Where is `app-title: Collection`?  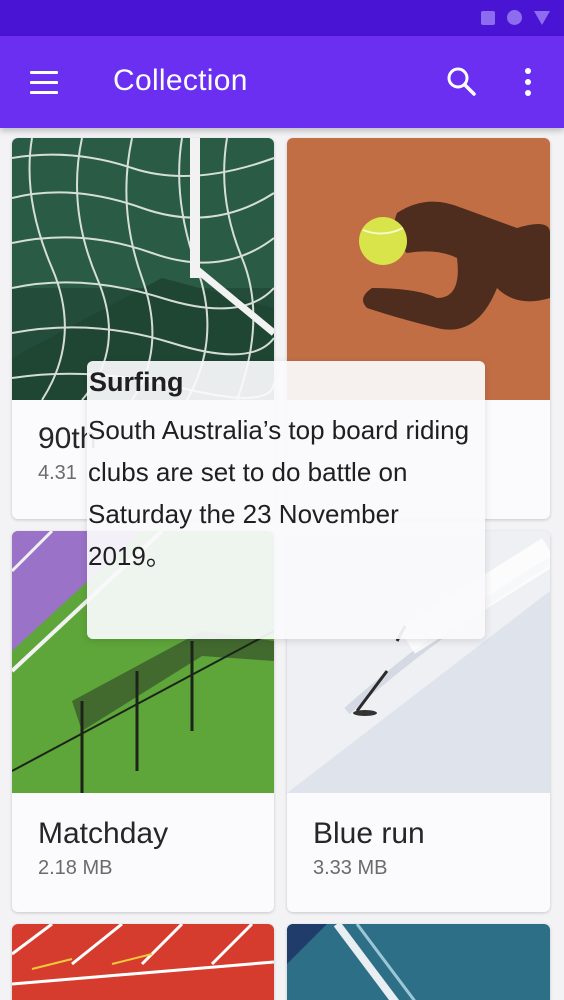
app-title: Collection is located at coordinates (180, 80).